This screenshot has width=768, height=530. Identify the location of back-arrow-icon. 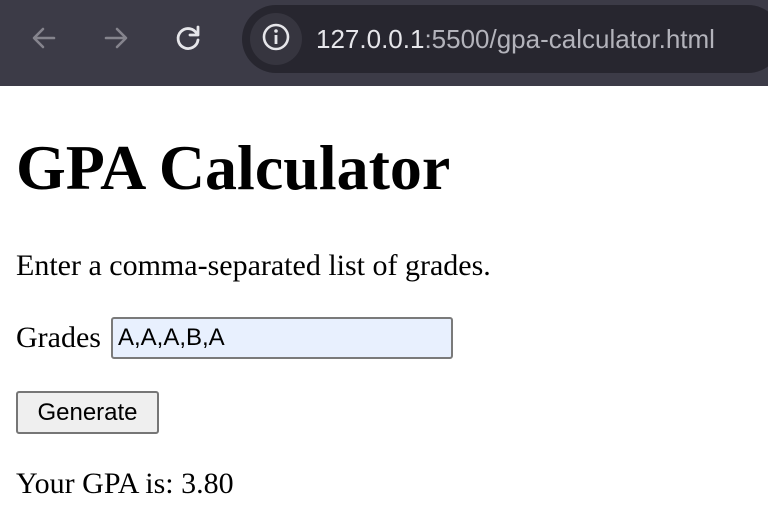
(44, 38).